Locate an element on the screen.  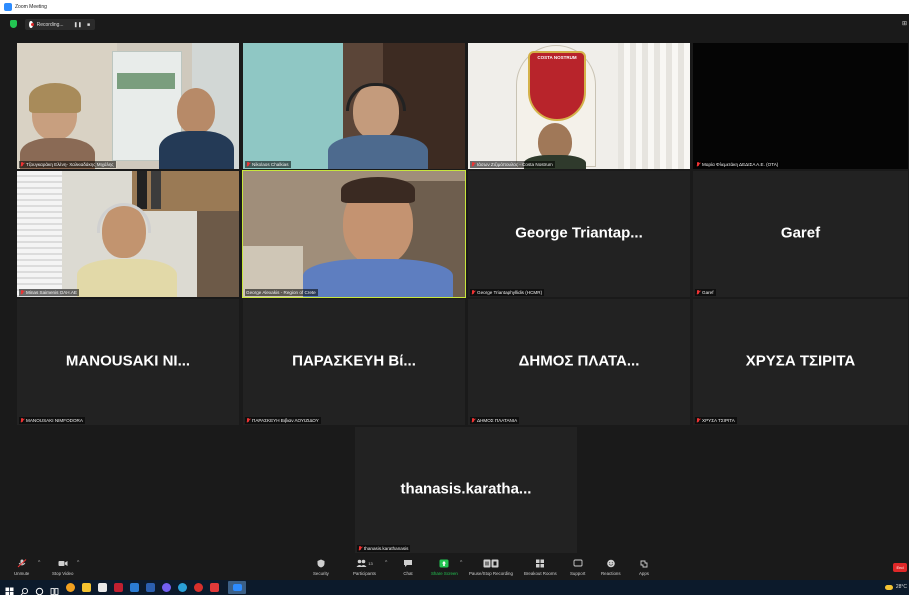
viber-icon is located at coordinates (166, 587).